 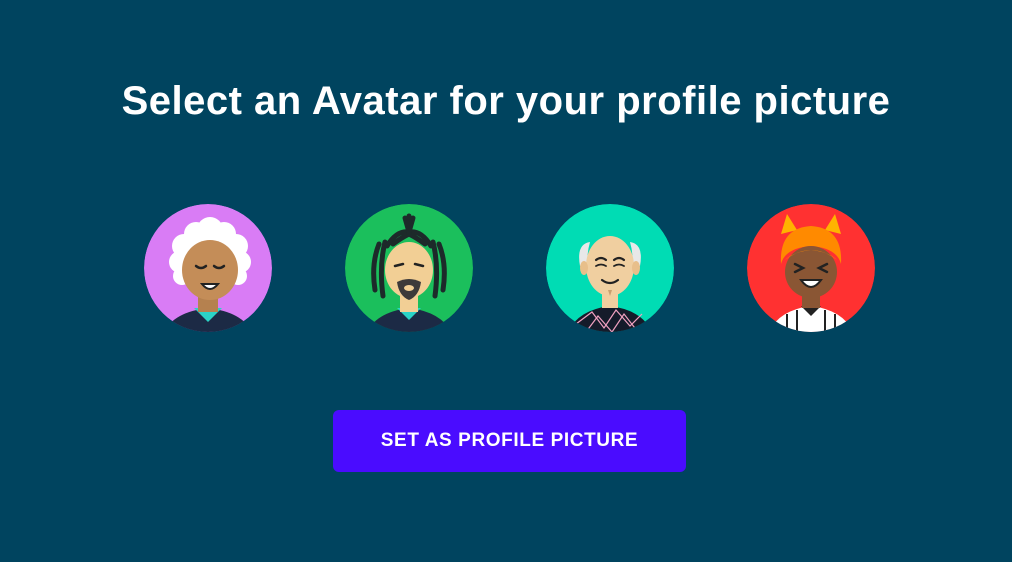 What do you see at coordinates (509, 441) in the screenshot?
I see `set-profile-picture-button: SET AS PROFILE PICTURE` at bounding box center [509, 441].